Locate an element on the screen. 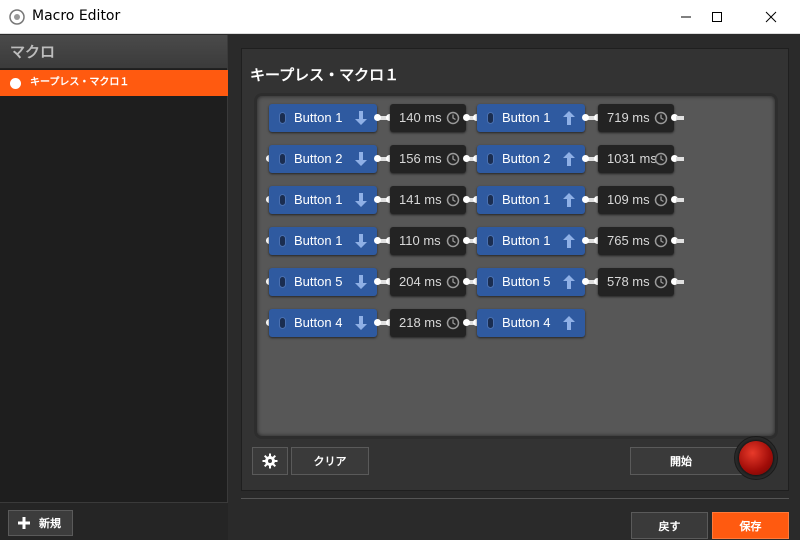 This screenshot has height=540, width=800. delay-block: 109 ms is located at coordinates (636, 200).